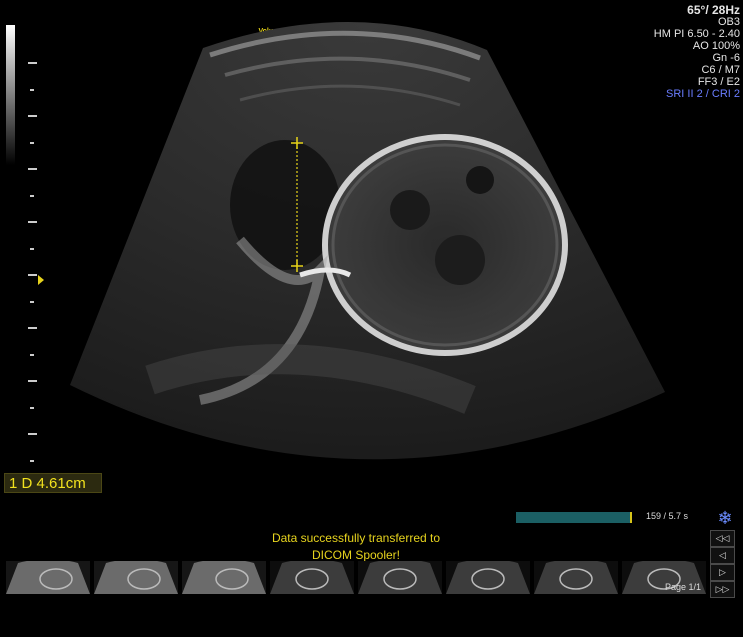 The image size is (743, 637). I want to click on freeze-snowflake-icon: ❄, so click(725, 518).